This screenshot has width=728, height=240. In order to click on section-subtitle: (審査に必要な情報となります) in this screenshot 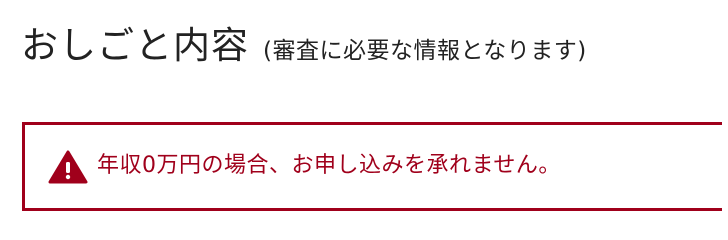, I will do `click(425, 51)`.